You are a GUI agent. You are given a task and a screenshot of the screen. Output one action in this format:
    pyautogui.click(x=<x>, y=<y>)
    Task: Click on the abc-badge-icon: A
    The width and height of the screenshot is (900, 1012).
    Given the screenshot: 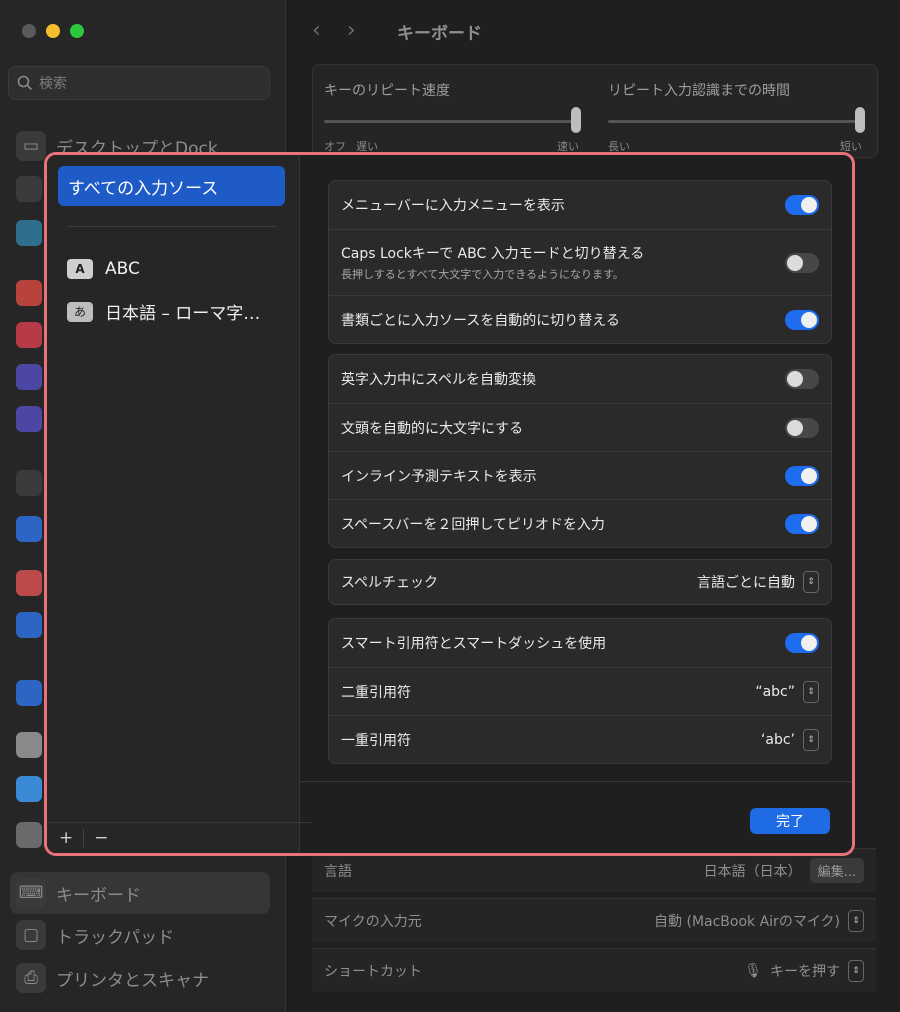 What is the action you would take?
    pyautogui.click(x=80, y=269)
    